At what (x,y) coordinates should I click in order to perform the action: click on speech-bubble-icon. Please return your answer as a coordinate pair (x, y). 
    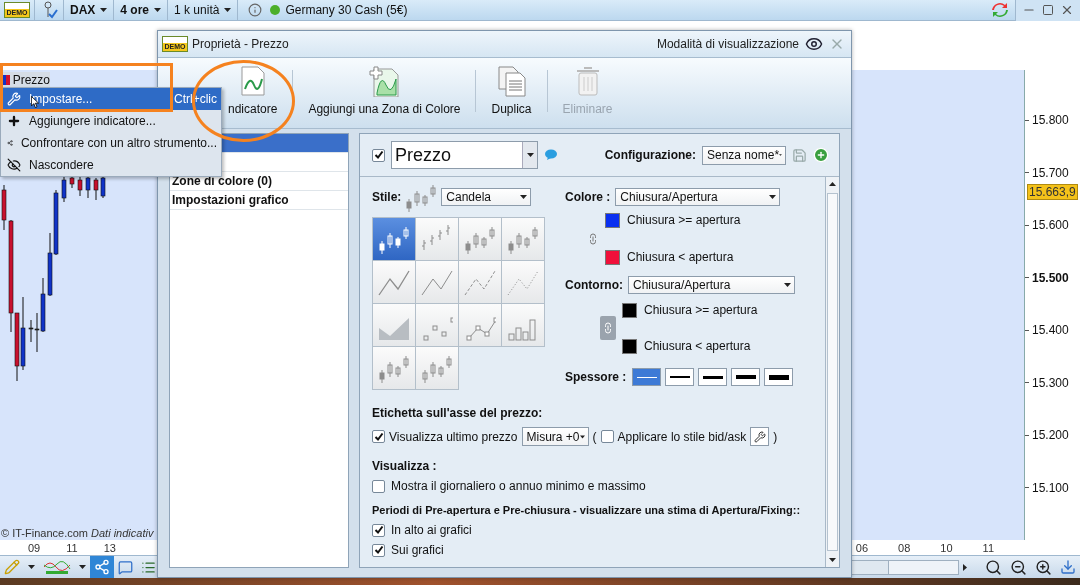
    Looking at the image, I should click on (551, 155).